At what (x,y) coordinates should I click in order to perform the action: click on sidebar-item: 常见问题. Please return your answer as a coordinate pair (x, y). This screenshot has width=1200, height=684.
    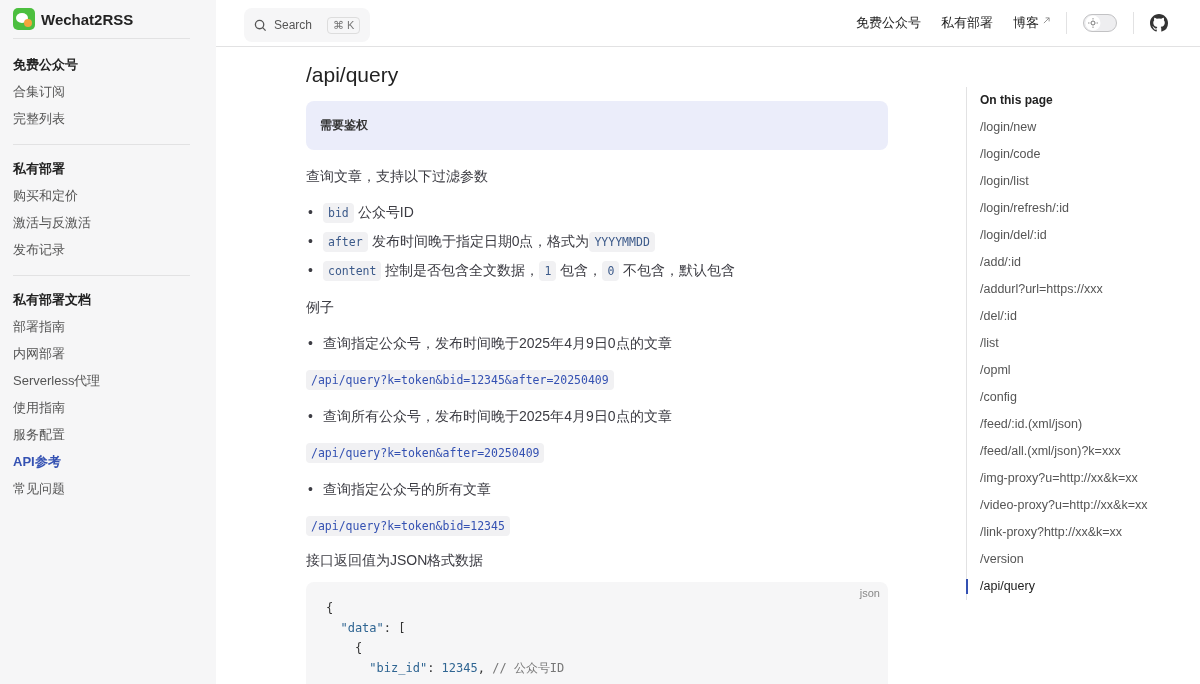
    Looking at the image, I should click on (101, 488).